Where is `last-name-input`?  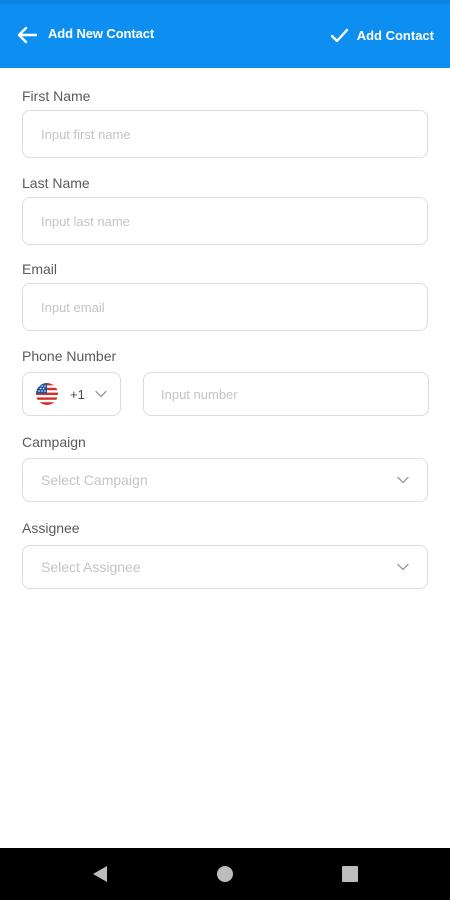 last-name-input is located at coordinates (225, 221).